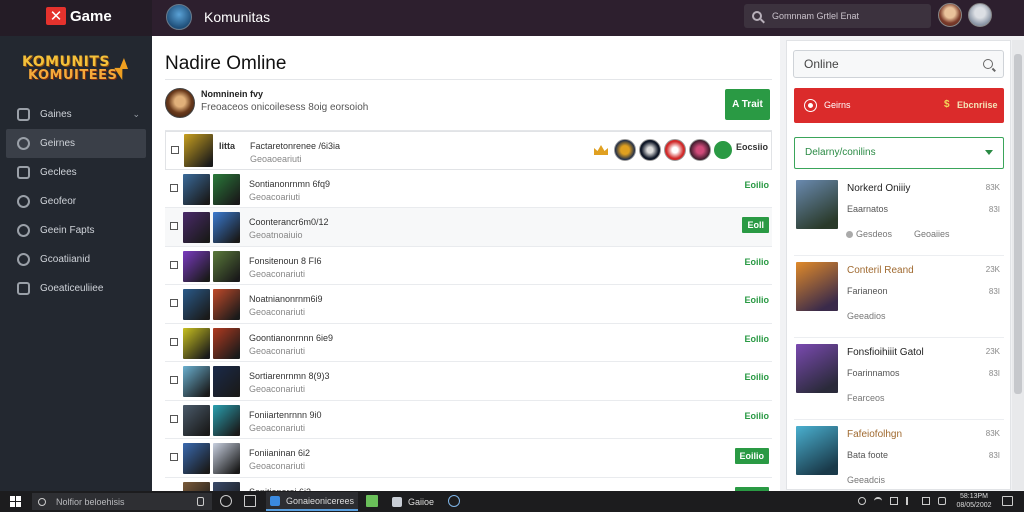 The width and height of the screenshot is (1024, 512). I want to click on add-trait-button: A Trait, so click(747, 104).